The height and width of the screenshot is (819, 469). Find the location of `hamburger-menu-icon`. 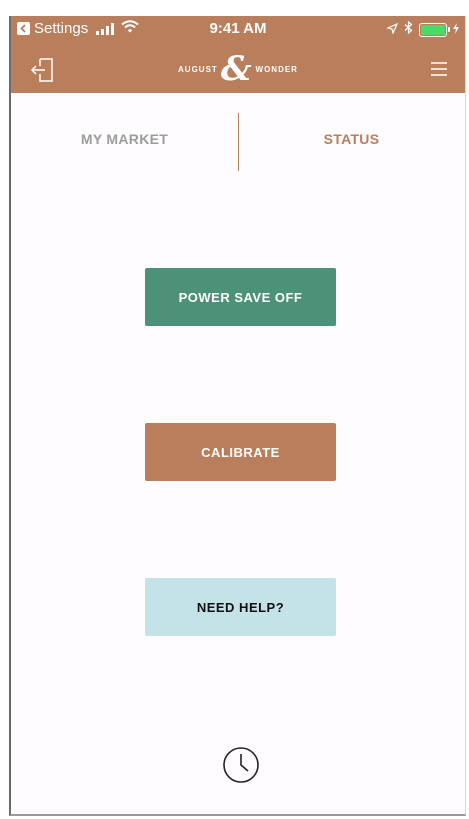

hamburger-menu-icon is located at coordinates (439, 69).